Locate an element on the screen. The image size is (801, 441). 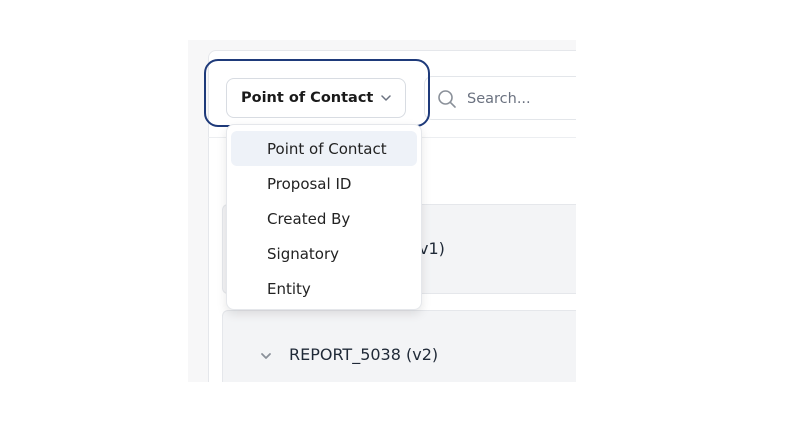
dropdown-option-created-by: Created By is located at coordinates (324, 218).